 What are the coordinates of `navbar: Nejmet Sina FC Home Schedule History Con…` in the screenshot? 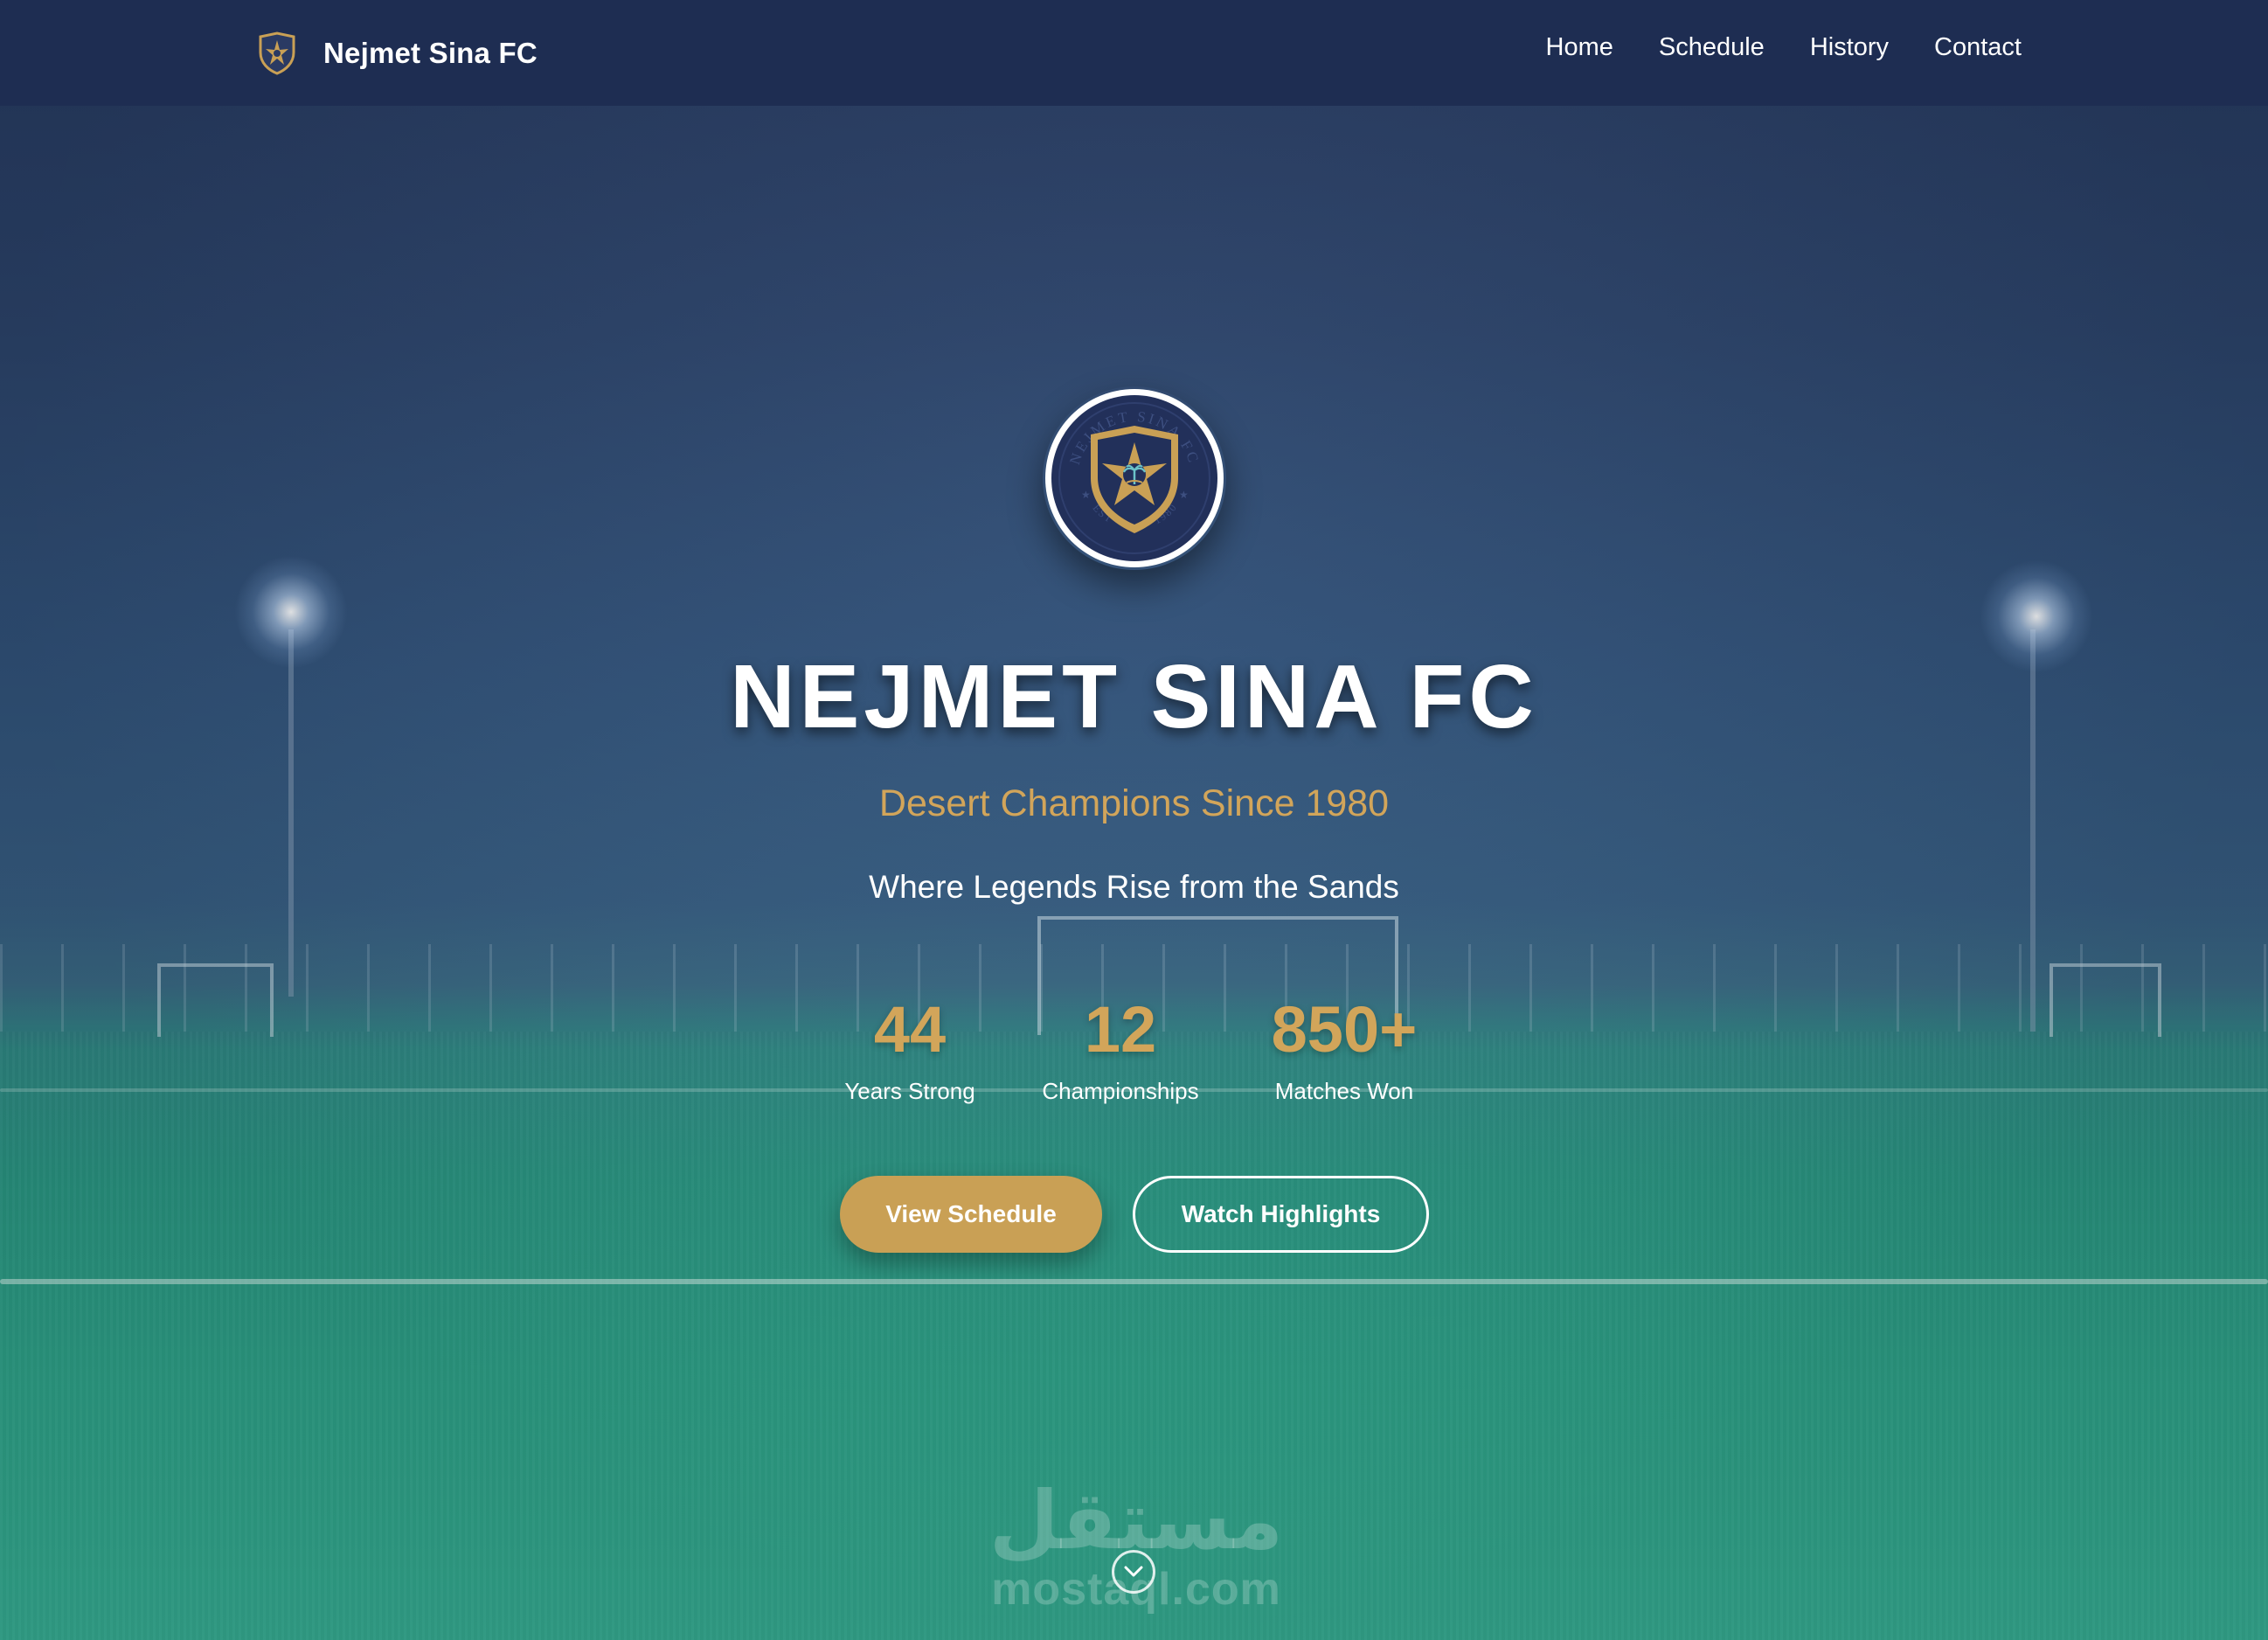 It's located at (1134, 53).